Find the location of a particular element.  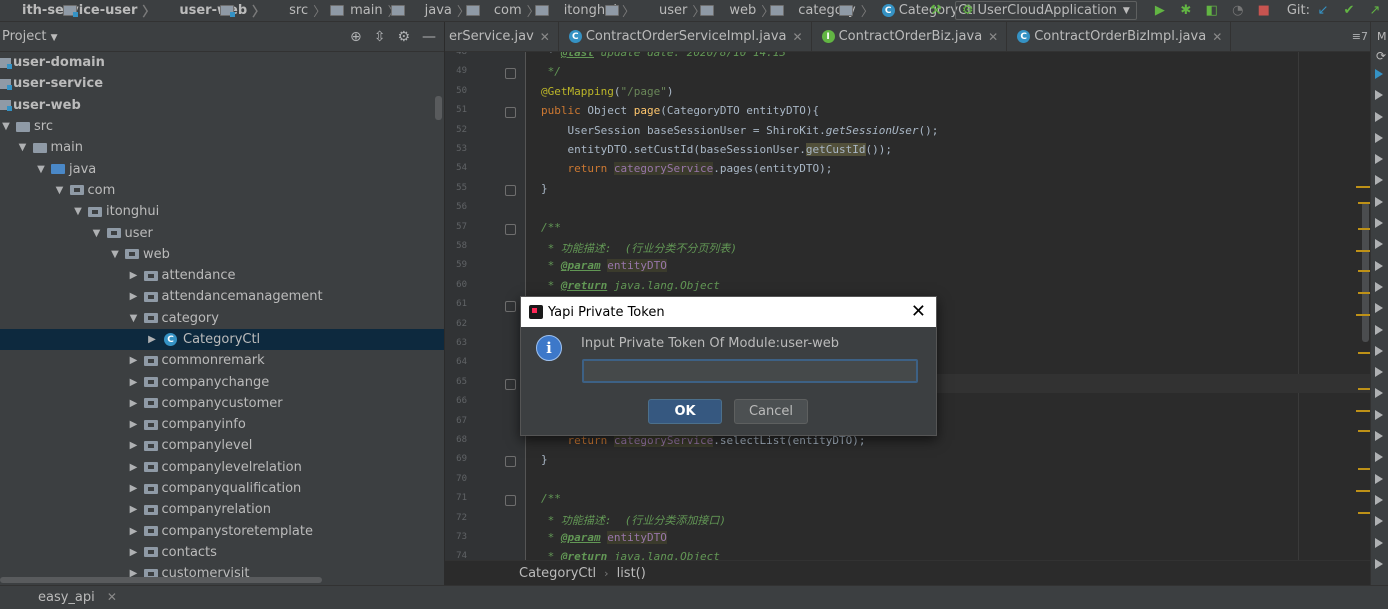

tree-item: ▼ src is located at coordinates (222, 126).